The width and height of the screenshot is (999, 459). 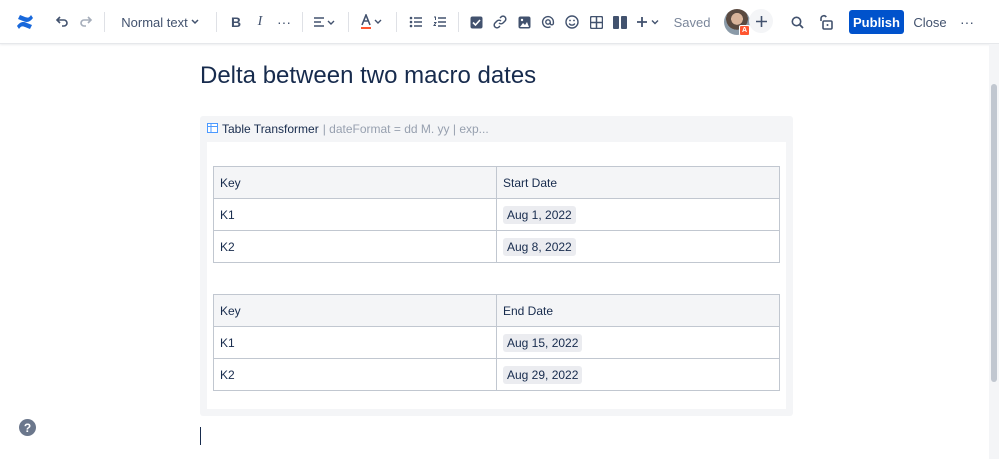 What do you see at coordinates (543, 374) in the screenshot?
I see `date-lozenge: Aug 29, 2022` at bounding box center [543, 374].